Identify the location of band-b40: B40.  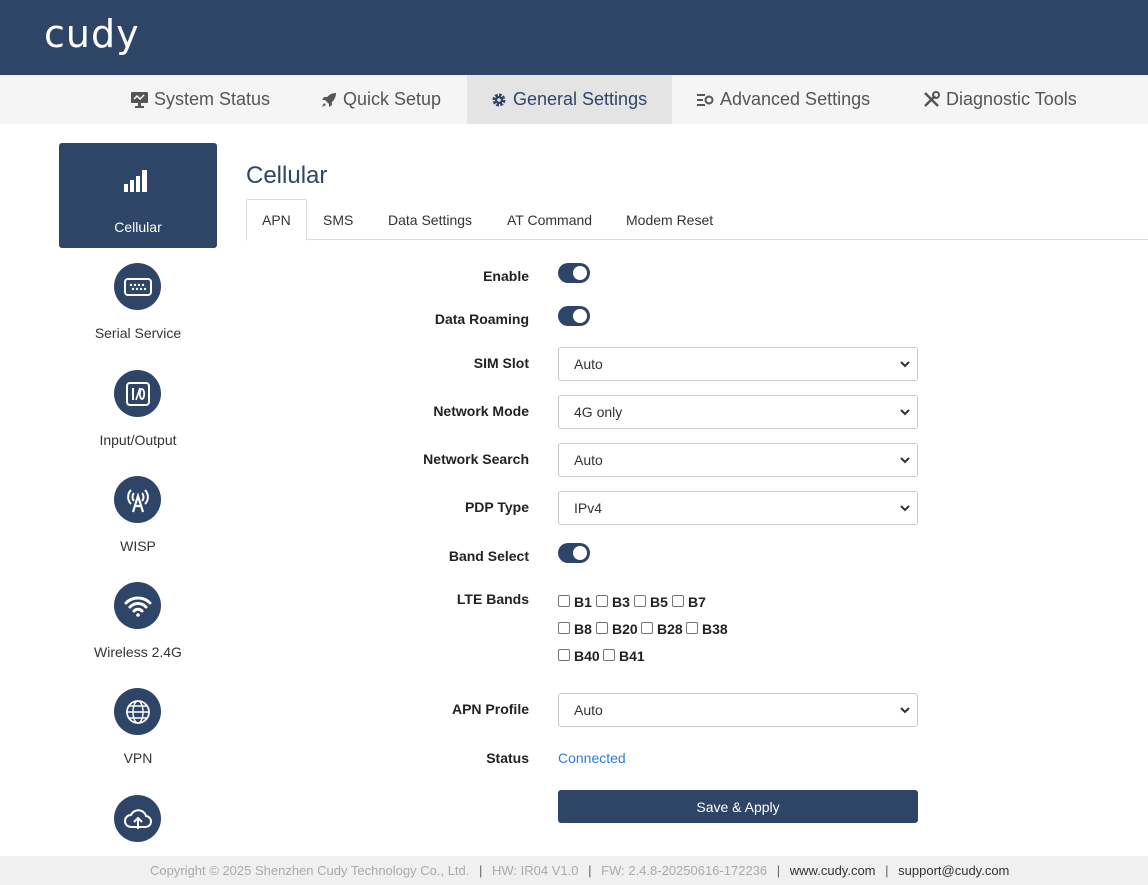
(579, 656).